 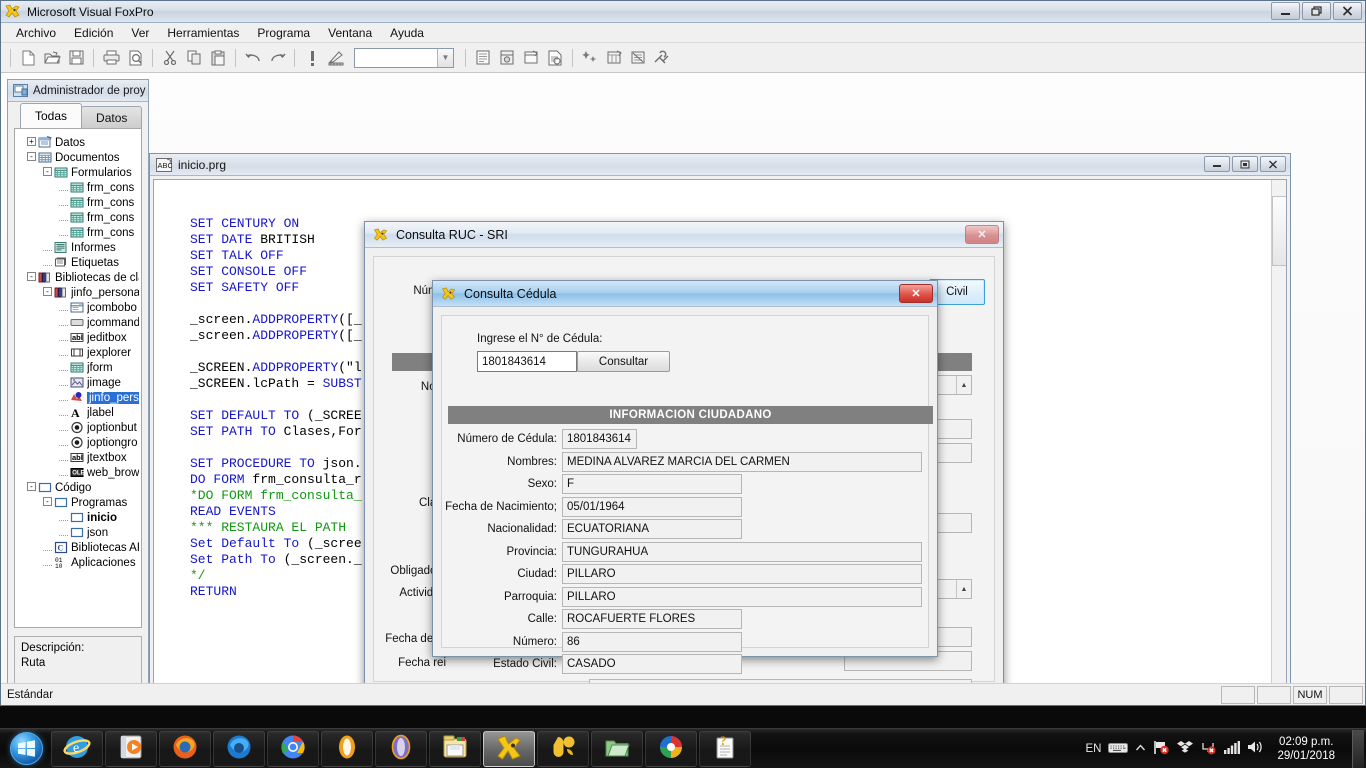 What do you see at coordinates (623, 361) in the screenshot?
I see `cedula-consultar-button: Consultar` at bounding box center [623, 361].